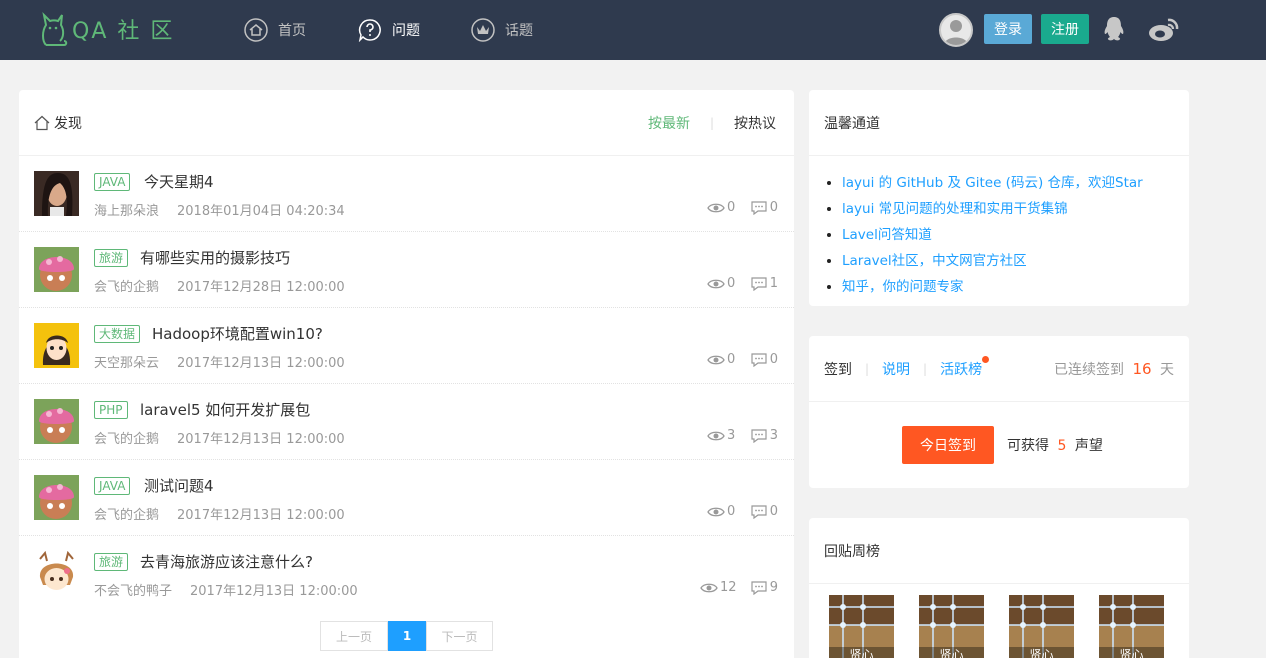 This screenshot has width=1266, height=658. Describe the element at coordinates (1008, 29) in the screenshot. I see `login-button: 登录` at that location.